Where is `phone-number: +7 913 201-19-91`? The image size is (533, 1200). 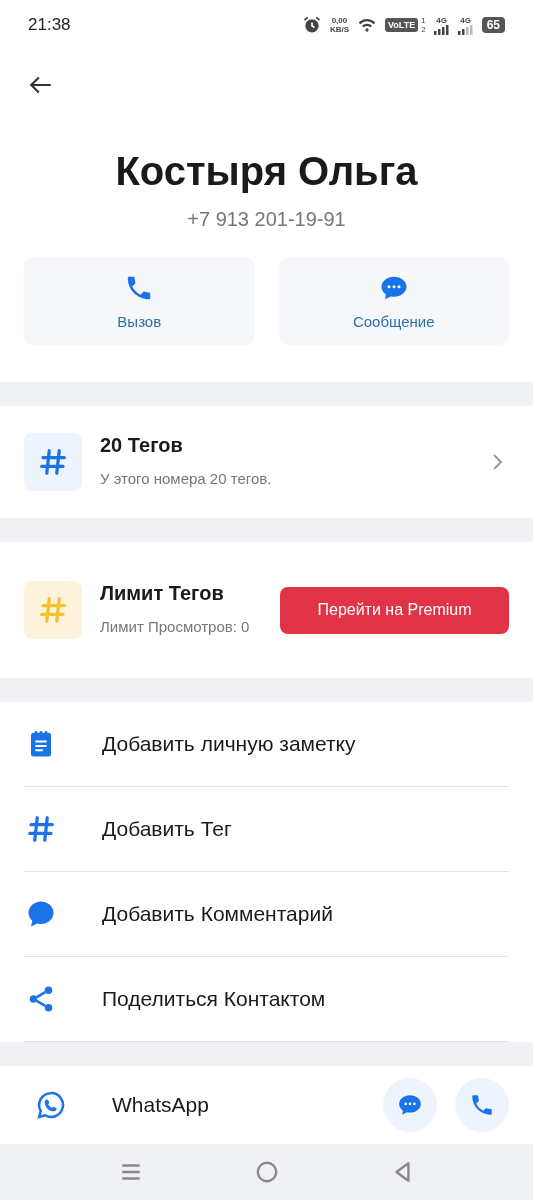 phone-number: +7 913 201-19-91 is located at coordinates (266, 219).